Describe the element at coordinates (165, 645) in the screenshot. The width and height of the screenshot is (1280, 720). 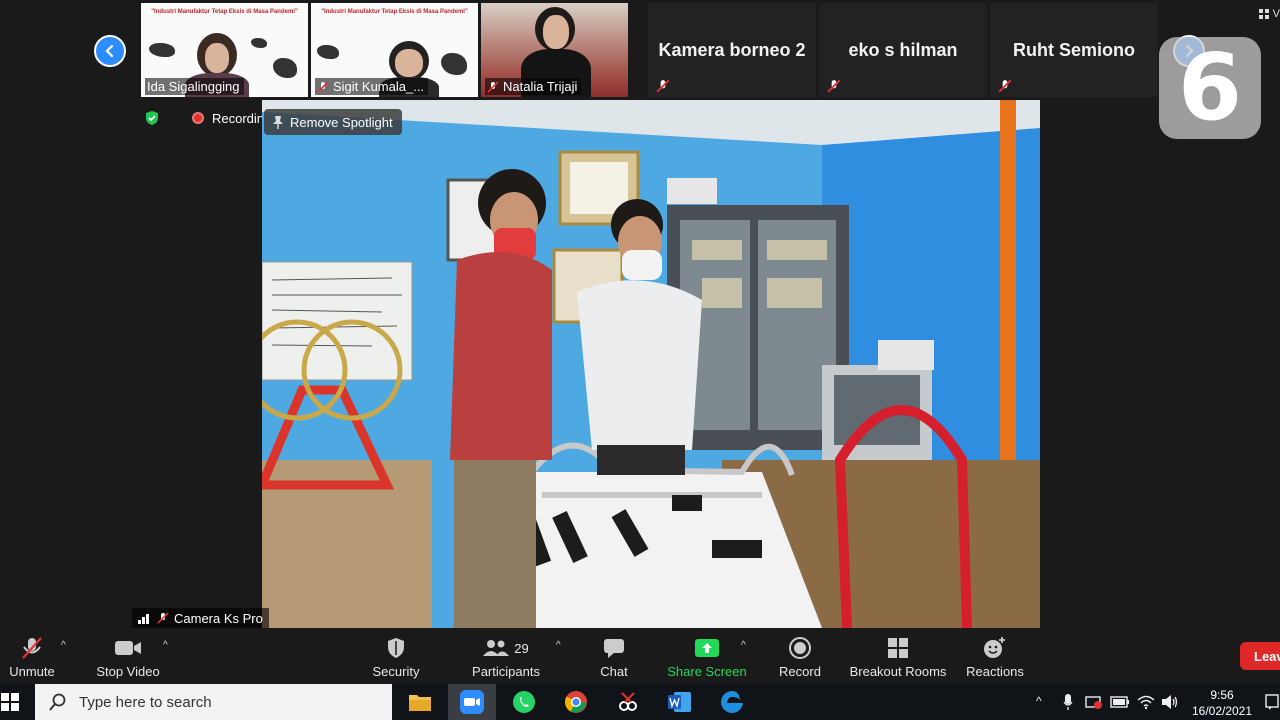
I see `video-options-caret: ^` at that location.